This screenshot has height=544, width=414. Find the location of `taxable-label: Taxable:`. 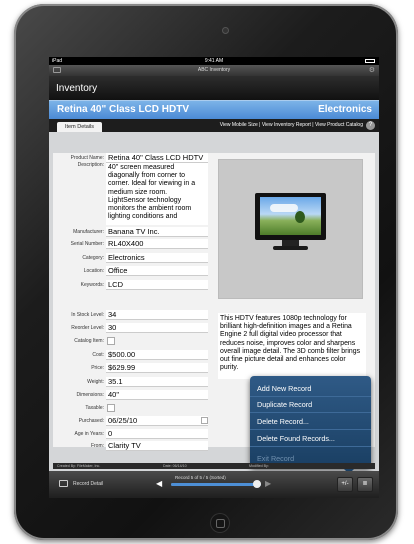

taxable-label: Taxable: is located at coordinates (94, 408).